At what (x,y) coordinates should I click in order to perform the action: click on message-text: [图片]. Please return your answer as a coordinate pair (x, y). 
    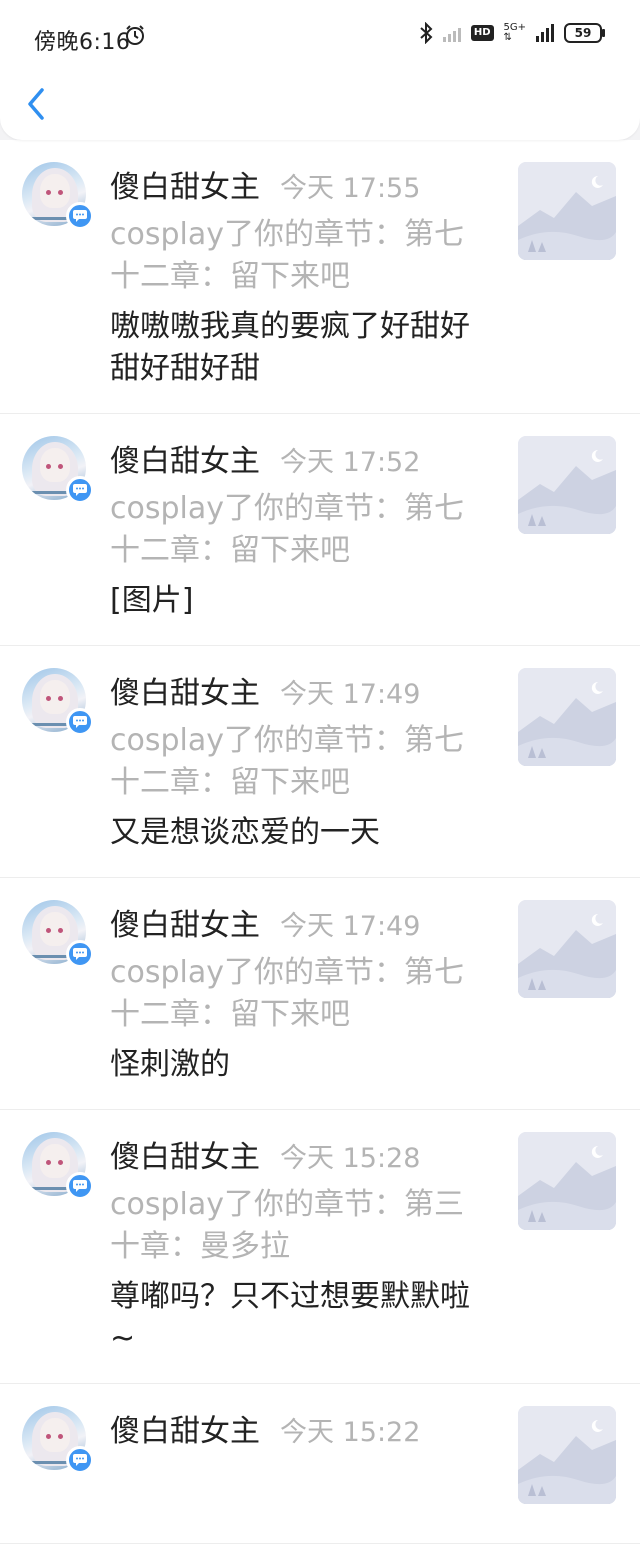
    Looking at the image, I should click on (152, 600).